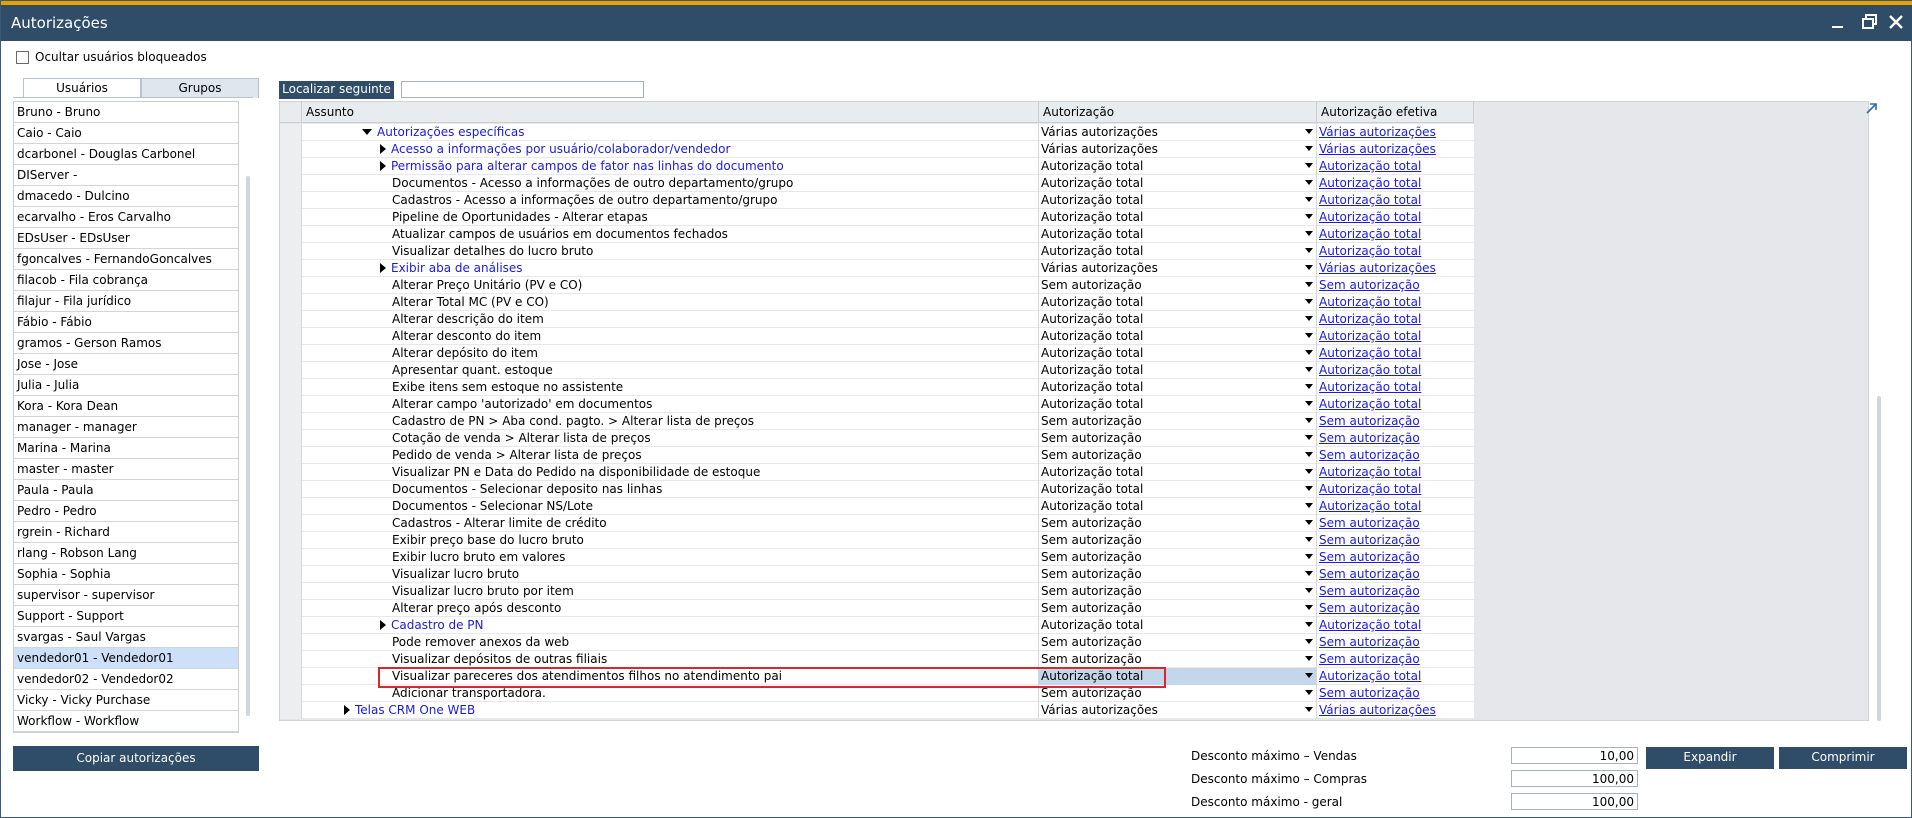  What do you see at coordinates (126, 406) in the screenshot?
I see `user-list-item: Kora - Kora Dean` at bounding box center [126, 406].